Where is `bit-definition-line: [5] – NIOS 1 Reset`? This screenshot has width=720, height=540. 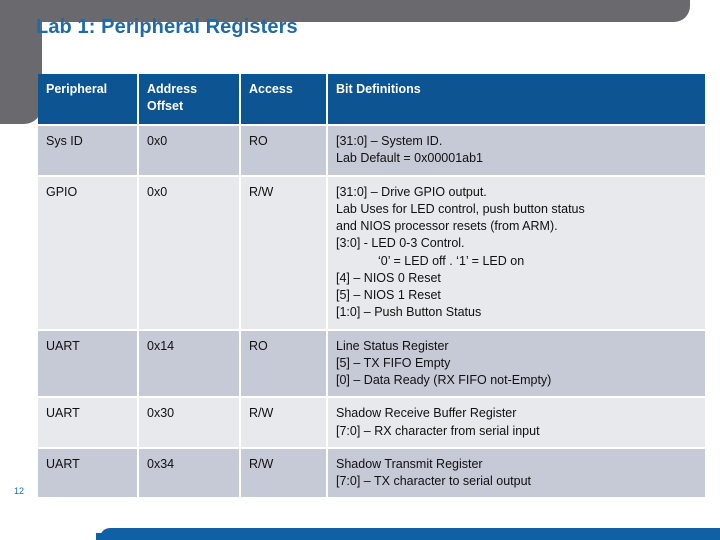 bit-definition-line: [5] – NIOS 1 Reset is located at coordinates (388, 295).